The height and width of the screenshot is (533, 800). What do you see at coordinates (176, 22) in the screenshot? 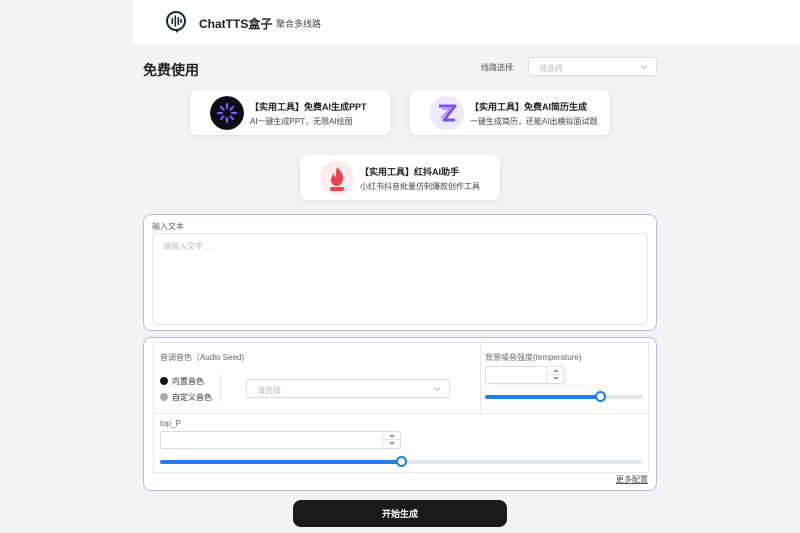
I see `logo-icon` at bounding box center [176, 22].